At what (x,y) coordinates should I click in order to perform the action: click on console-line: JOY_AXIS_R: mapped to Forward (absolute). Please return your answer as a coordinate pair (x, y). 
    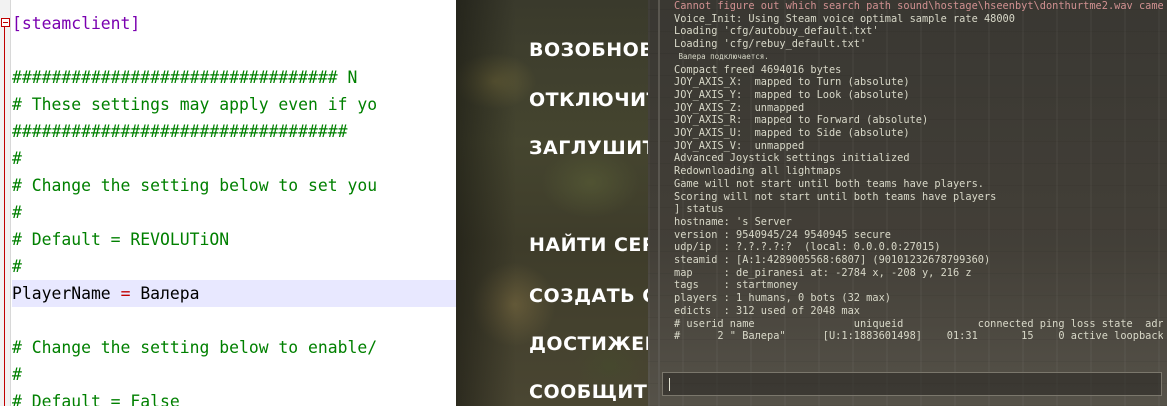
    Looking at the image, I should click on (801, 120).